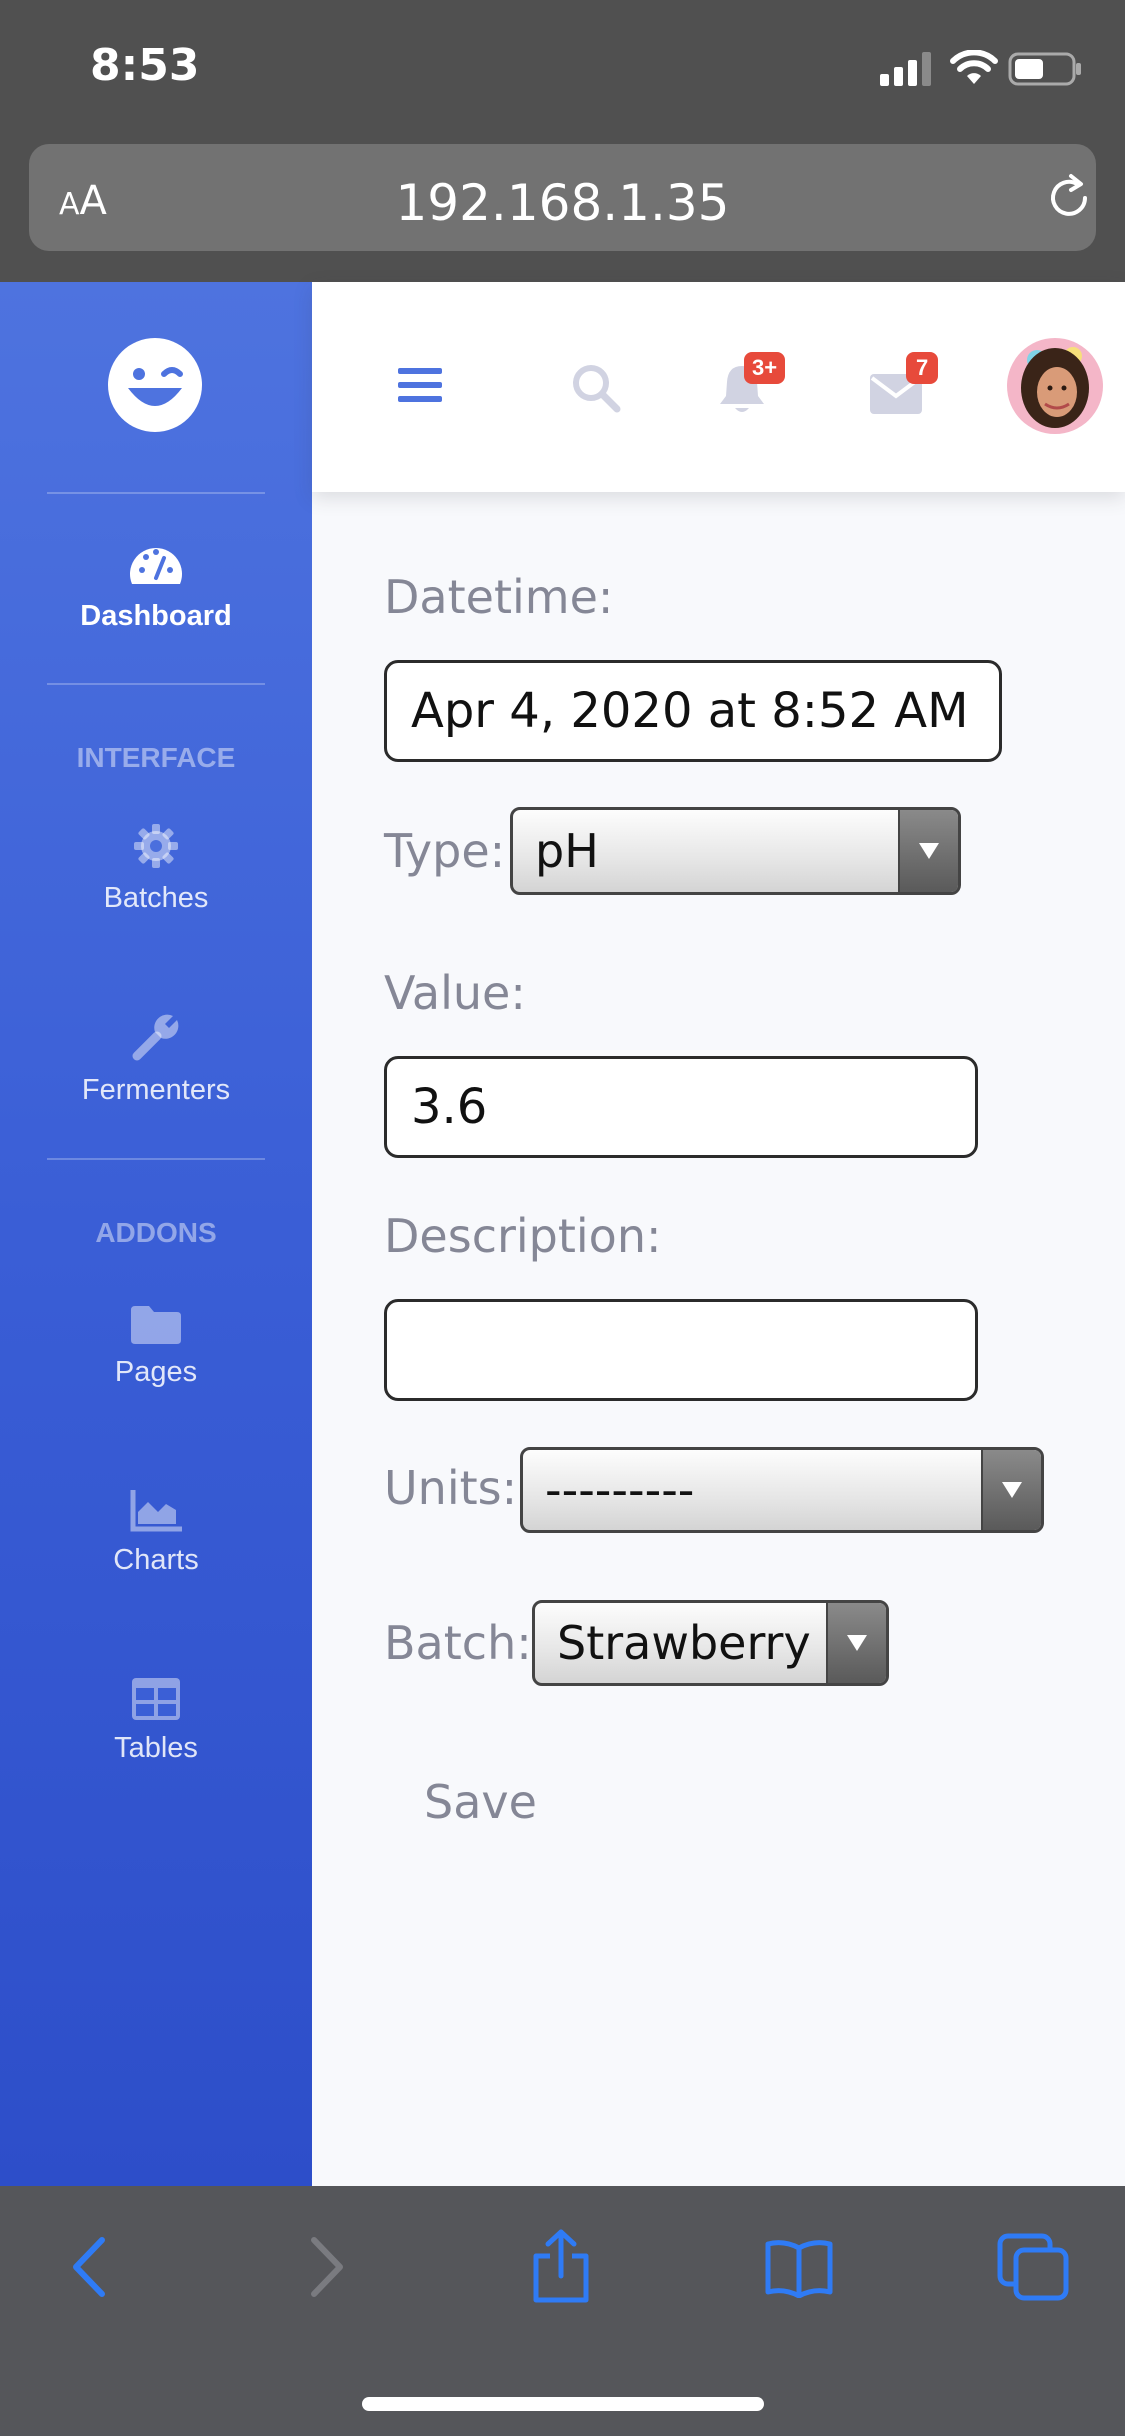 The height and width of the screenshot is (2436, 1125). Describe the element at coordinates (156, 586) in the screenshot. I see `sidebar-item-dashboard: Dashboard` at that location.